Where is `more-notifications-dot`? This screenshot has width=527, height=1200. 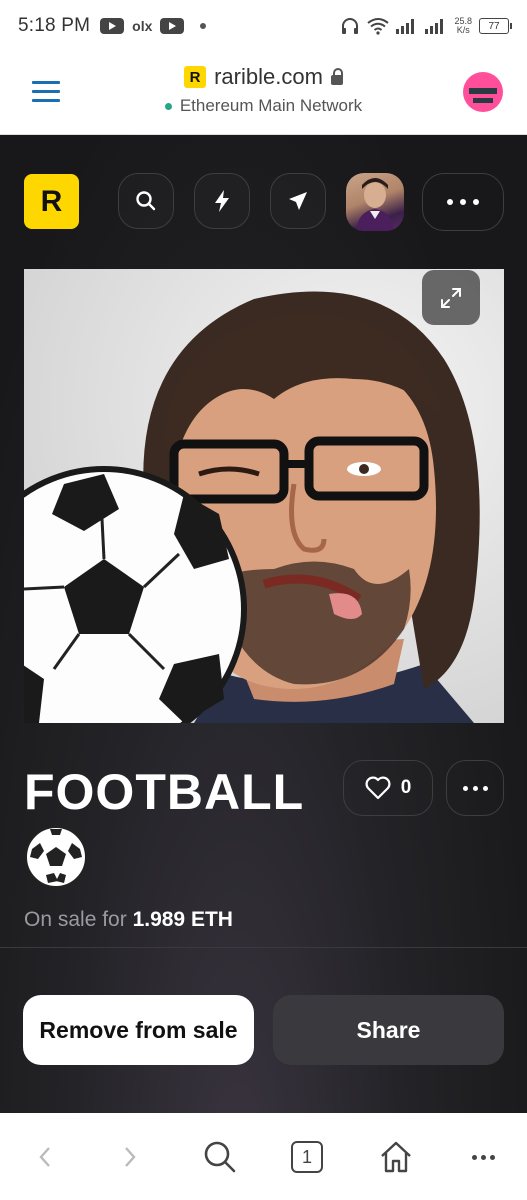
more-notifications-dot is located at coordinates (203, 26).